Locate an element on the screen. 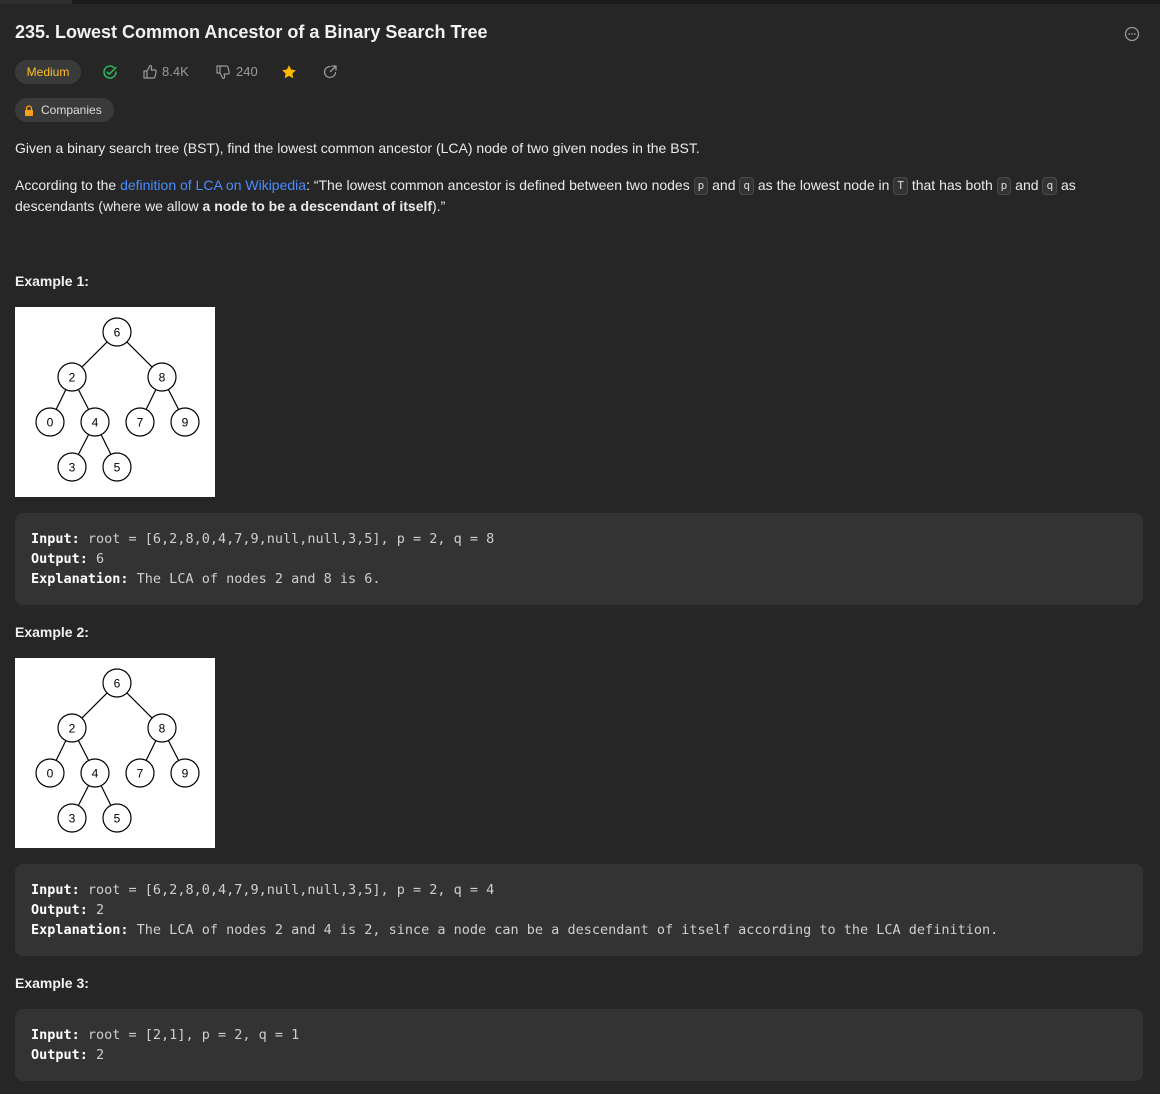  example-3-title: Example 3: is located at coordinates (52, 983).